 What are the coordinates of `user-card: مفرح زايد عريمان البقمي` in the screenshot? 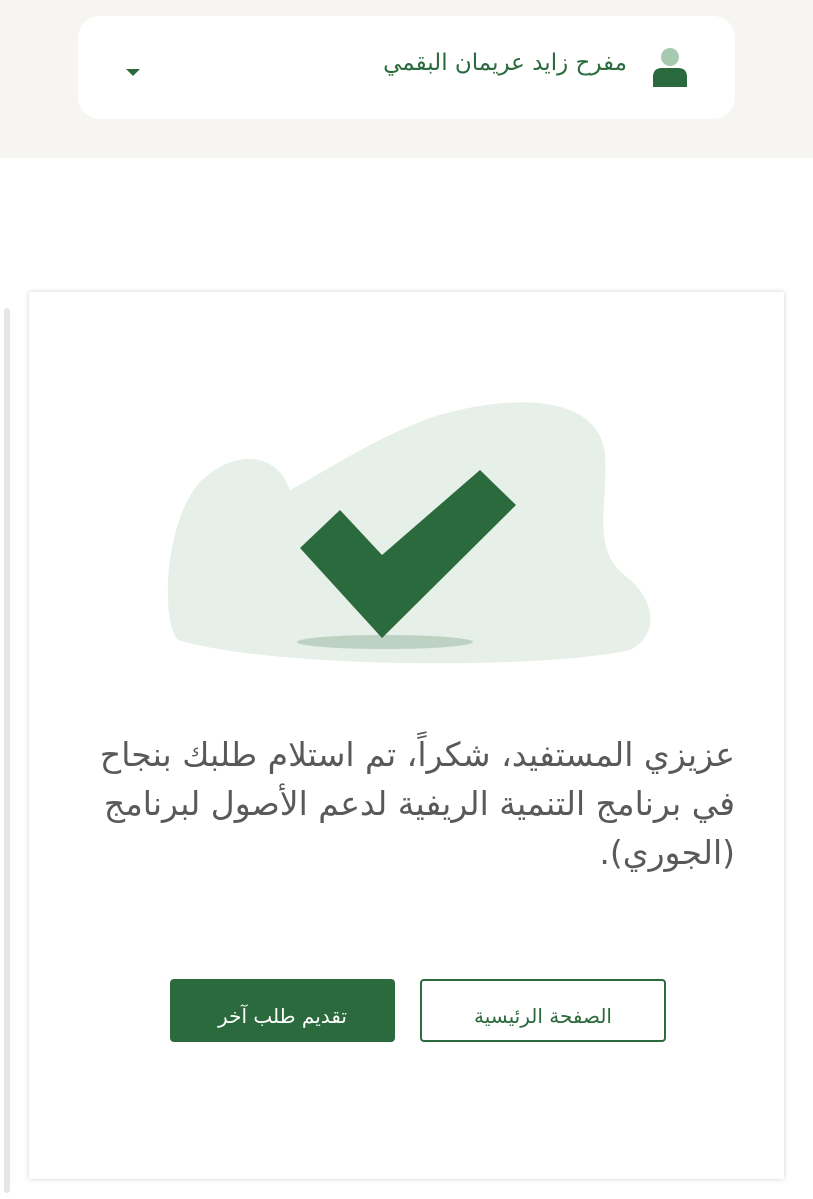 It's located at (406, 67).